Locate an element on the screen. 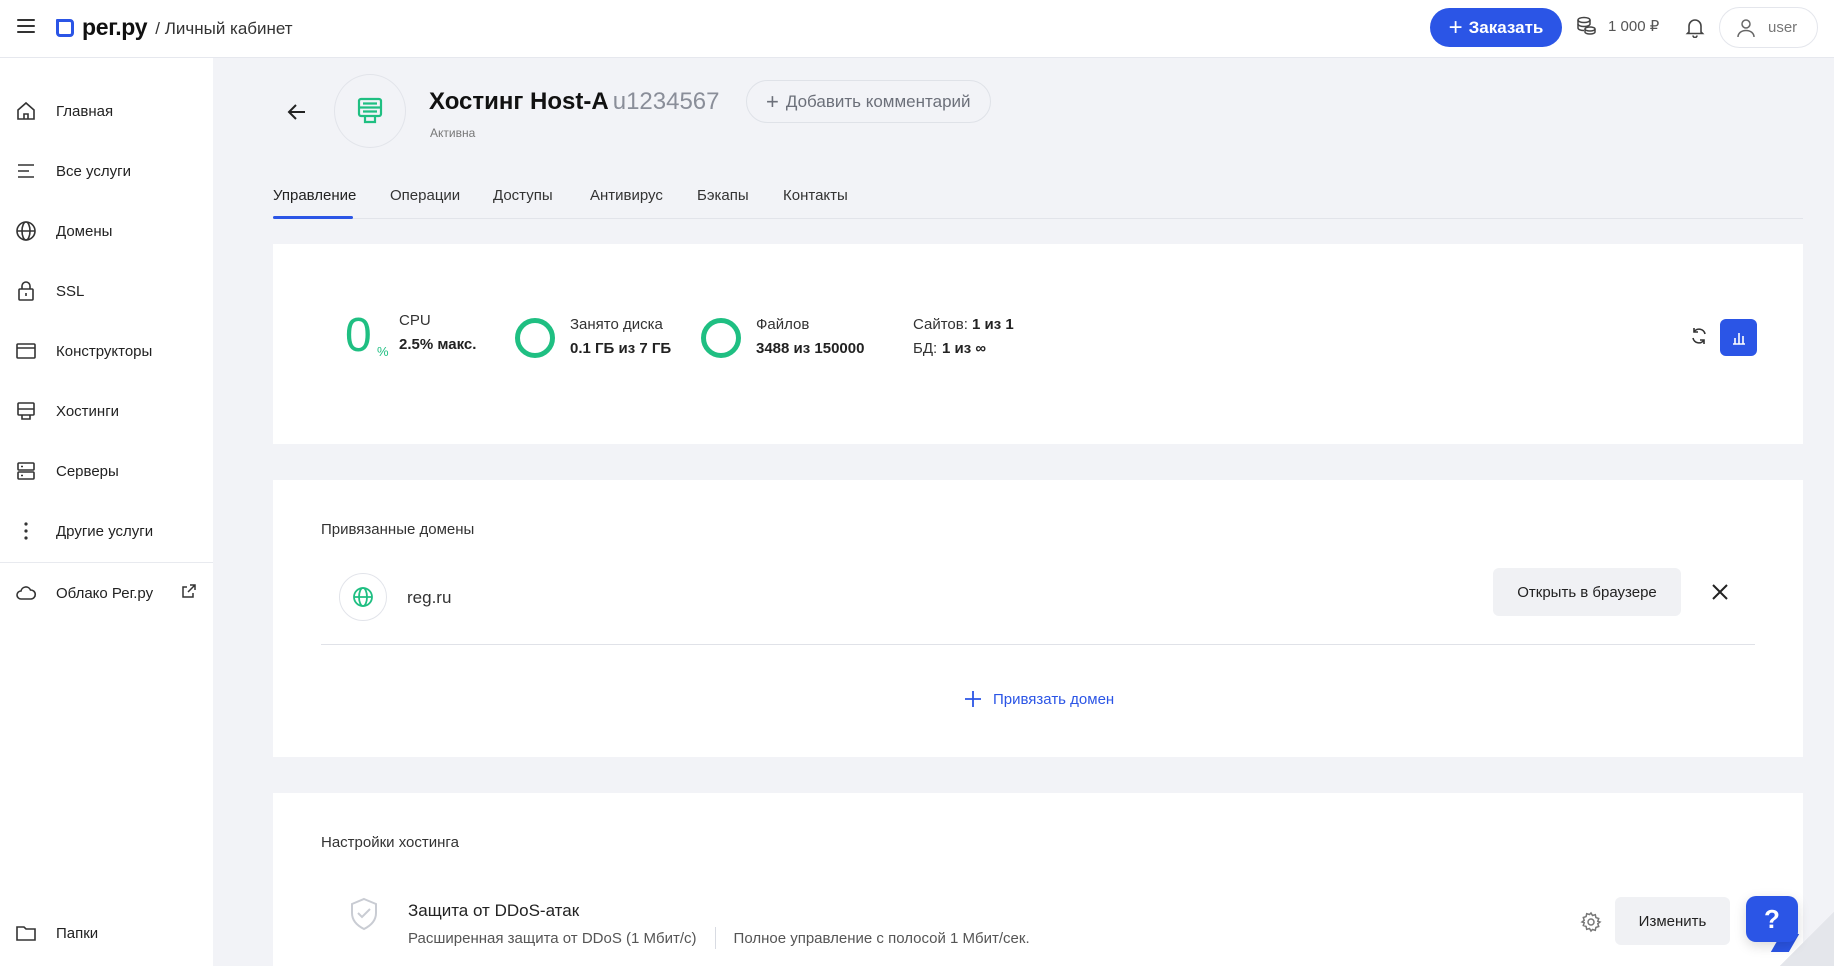 The height and width of the screenshot is (966, 1834). sidebar-item-hosting: Хостинги is located at coordinates (106, 411).